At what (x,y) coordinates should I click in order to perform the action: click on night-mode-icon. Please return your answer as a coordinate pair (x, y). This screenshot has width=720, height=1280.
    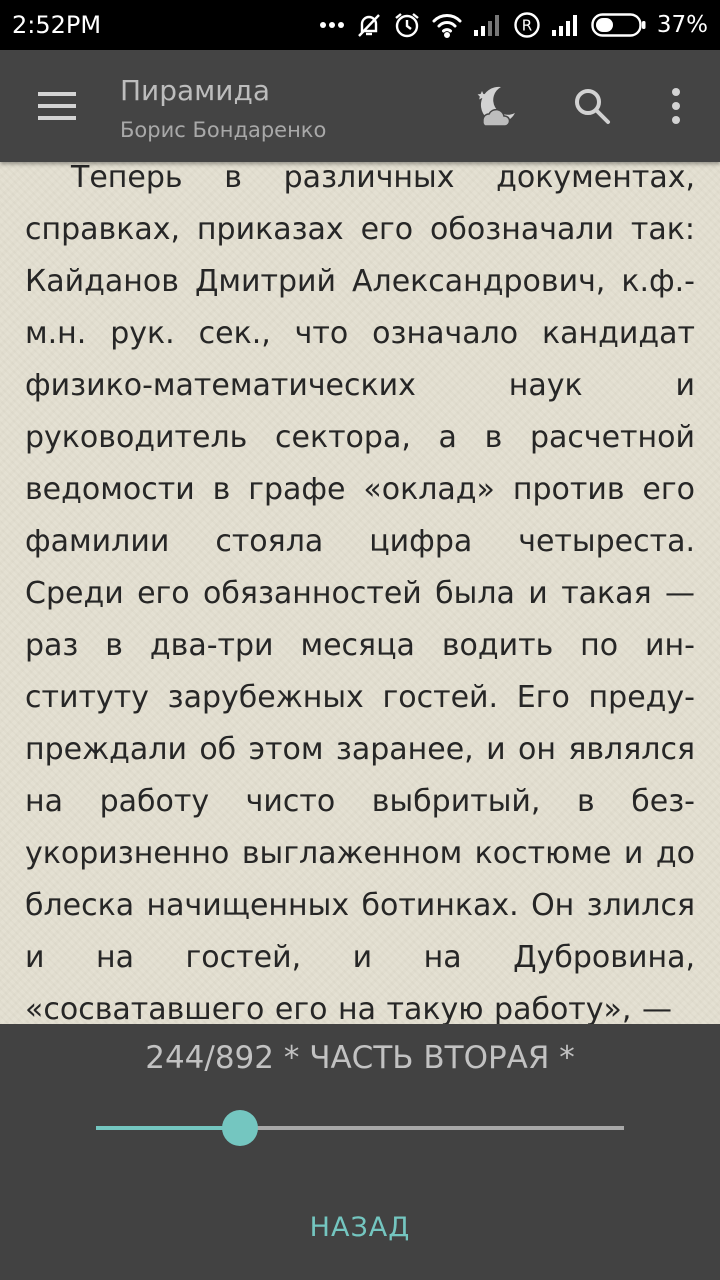
    Looking at the image, I should click on (496, 106).